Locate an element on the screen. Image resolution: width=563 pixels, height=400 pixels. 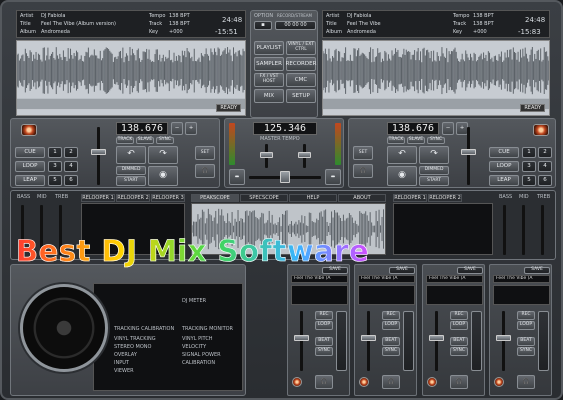
tab-help: HELP is located at coordinates (313, 198).